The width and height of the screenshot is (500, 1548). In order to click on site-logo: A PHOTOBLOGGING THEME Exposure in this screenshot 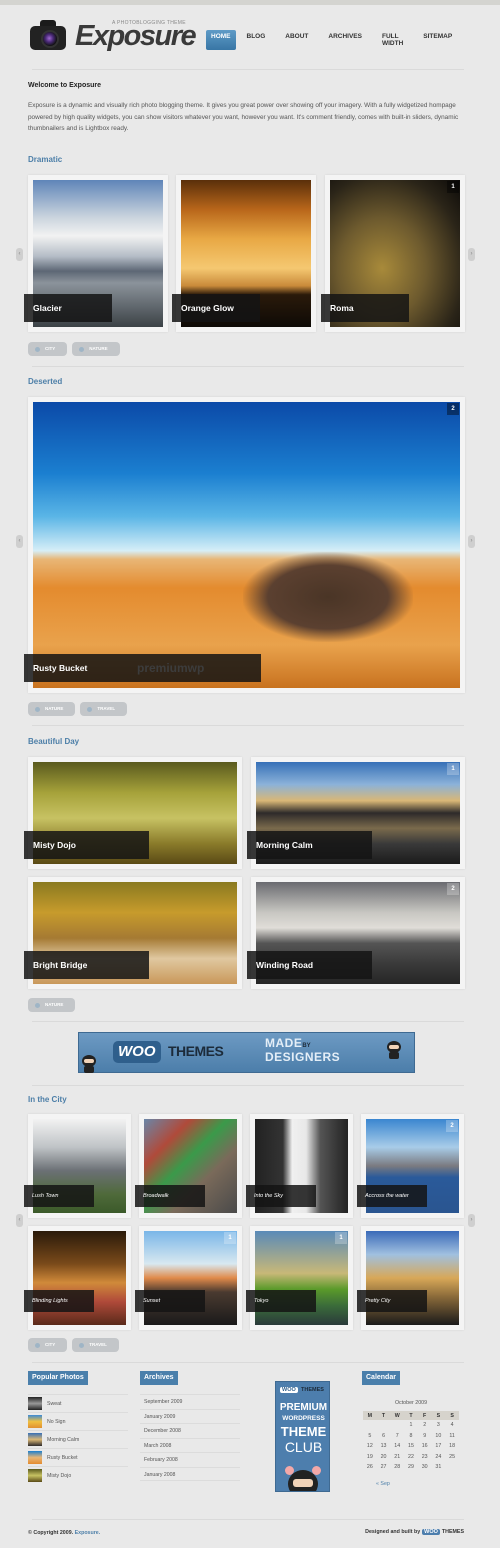, I will do `click(113, 36)`.